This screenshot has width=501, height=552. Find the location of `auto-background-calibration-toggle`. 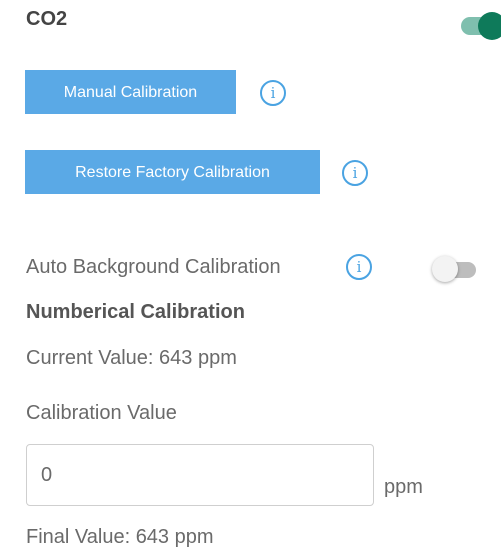

auto-background-calibration-toggle is located at coordinates (456, 269).